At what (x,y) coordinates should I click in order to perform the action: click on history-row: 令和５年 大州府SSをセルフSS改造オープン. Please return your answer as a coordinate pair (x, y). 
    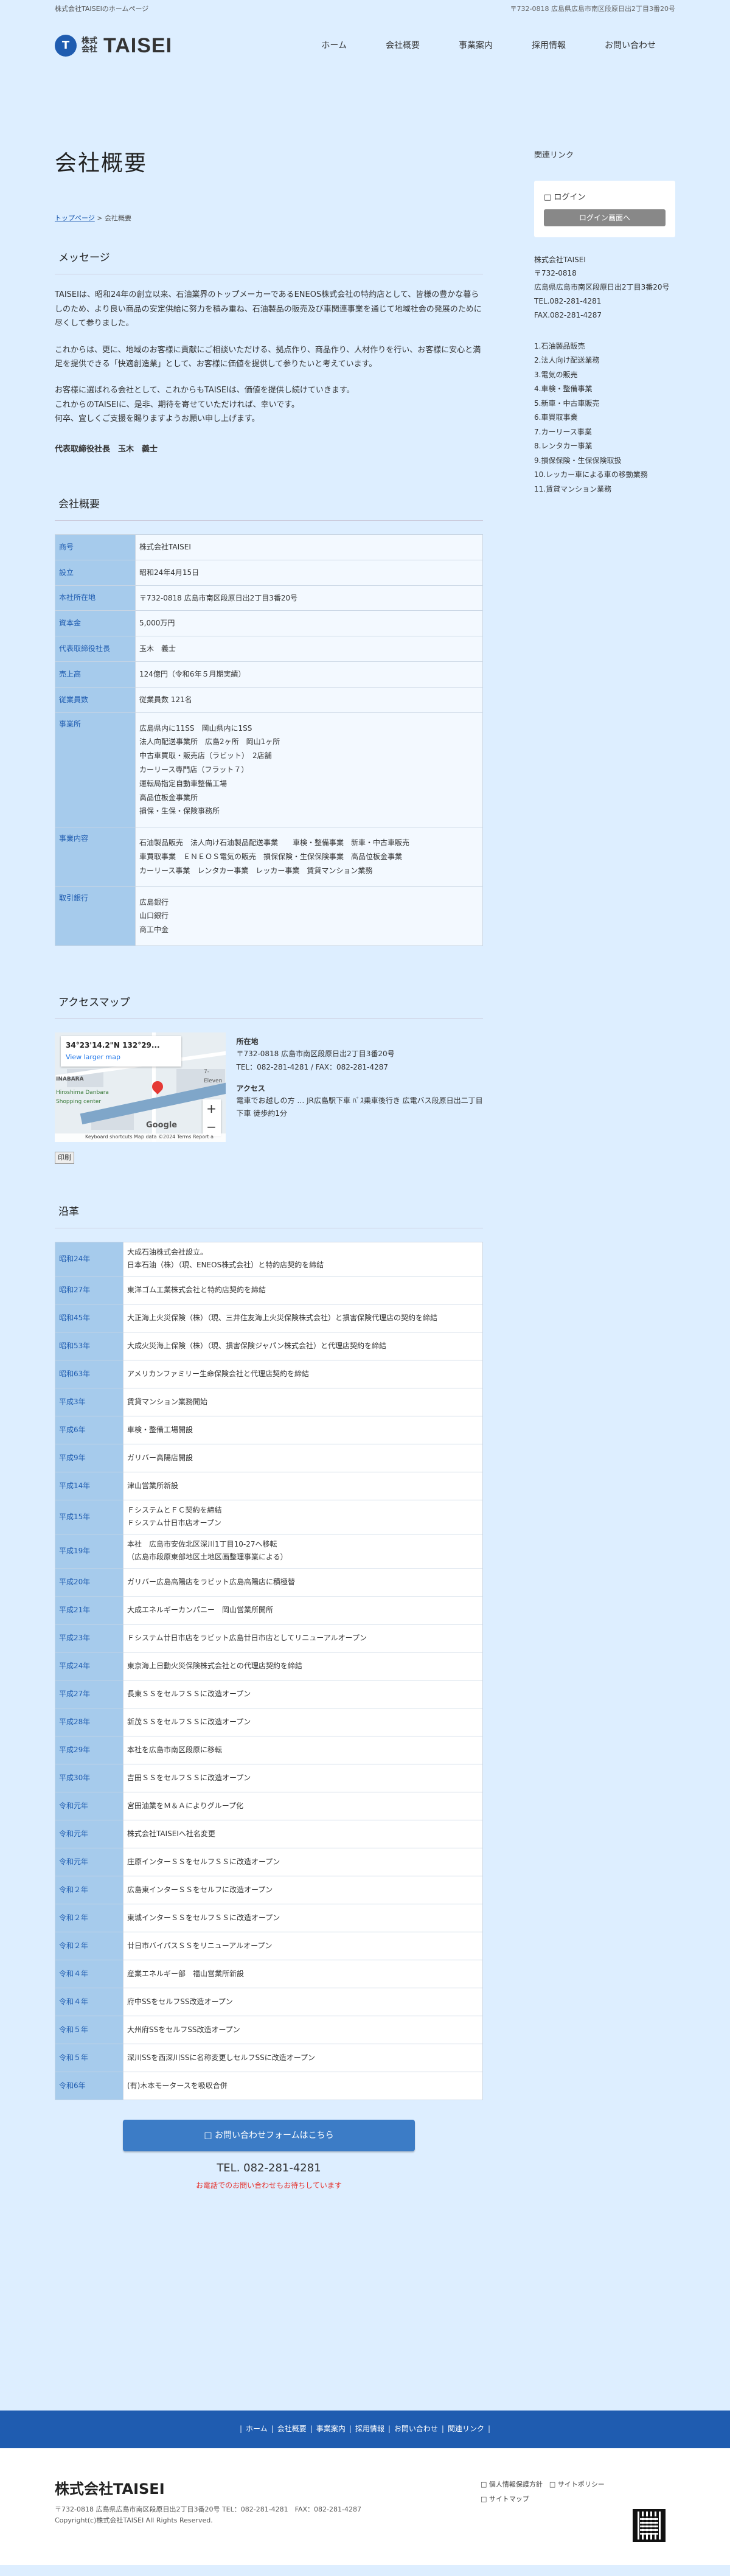
    Looking at the image, I should click on (269, 2029).